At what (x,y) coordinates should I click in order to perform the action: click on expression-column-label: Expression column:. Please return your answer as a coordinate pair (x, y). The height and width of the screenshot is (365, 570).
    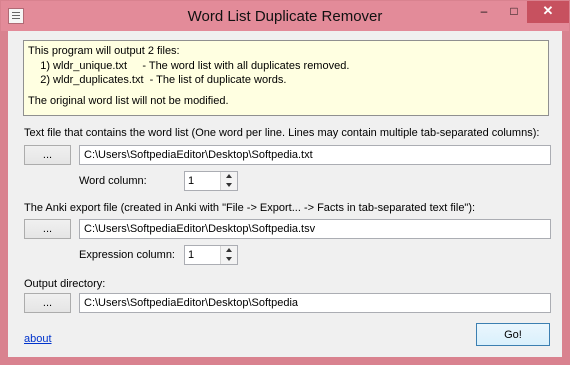
    Looking at the image, I should click on (127, 255).